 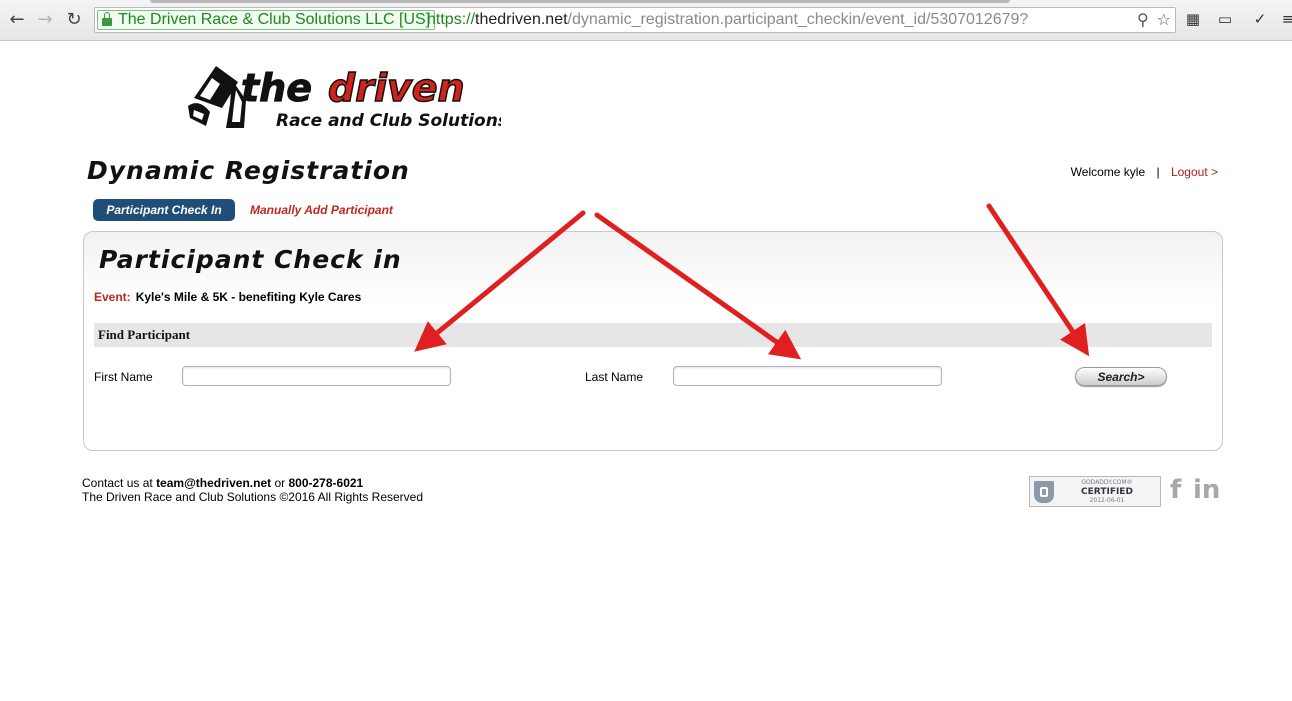 What do you see at coordinates (74, 19) in the screenshot?
I see `reload-icon: ↻` at bounding box center [74, 19].